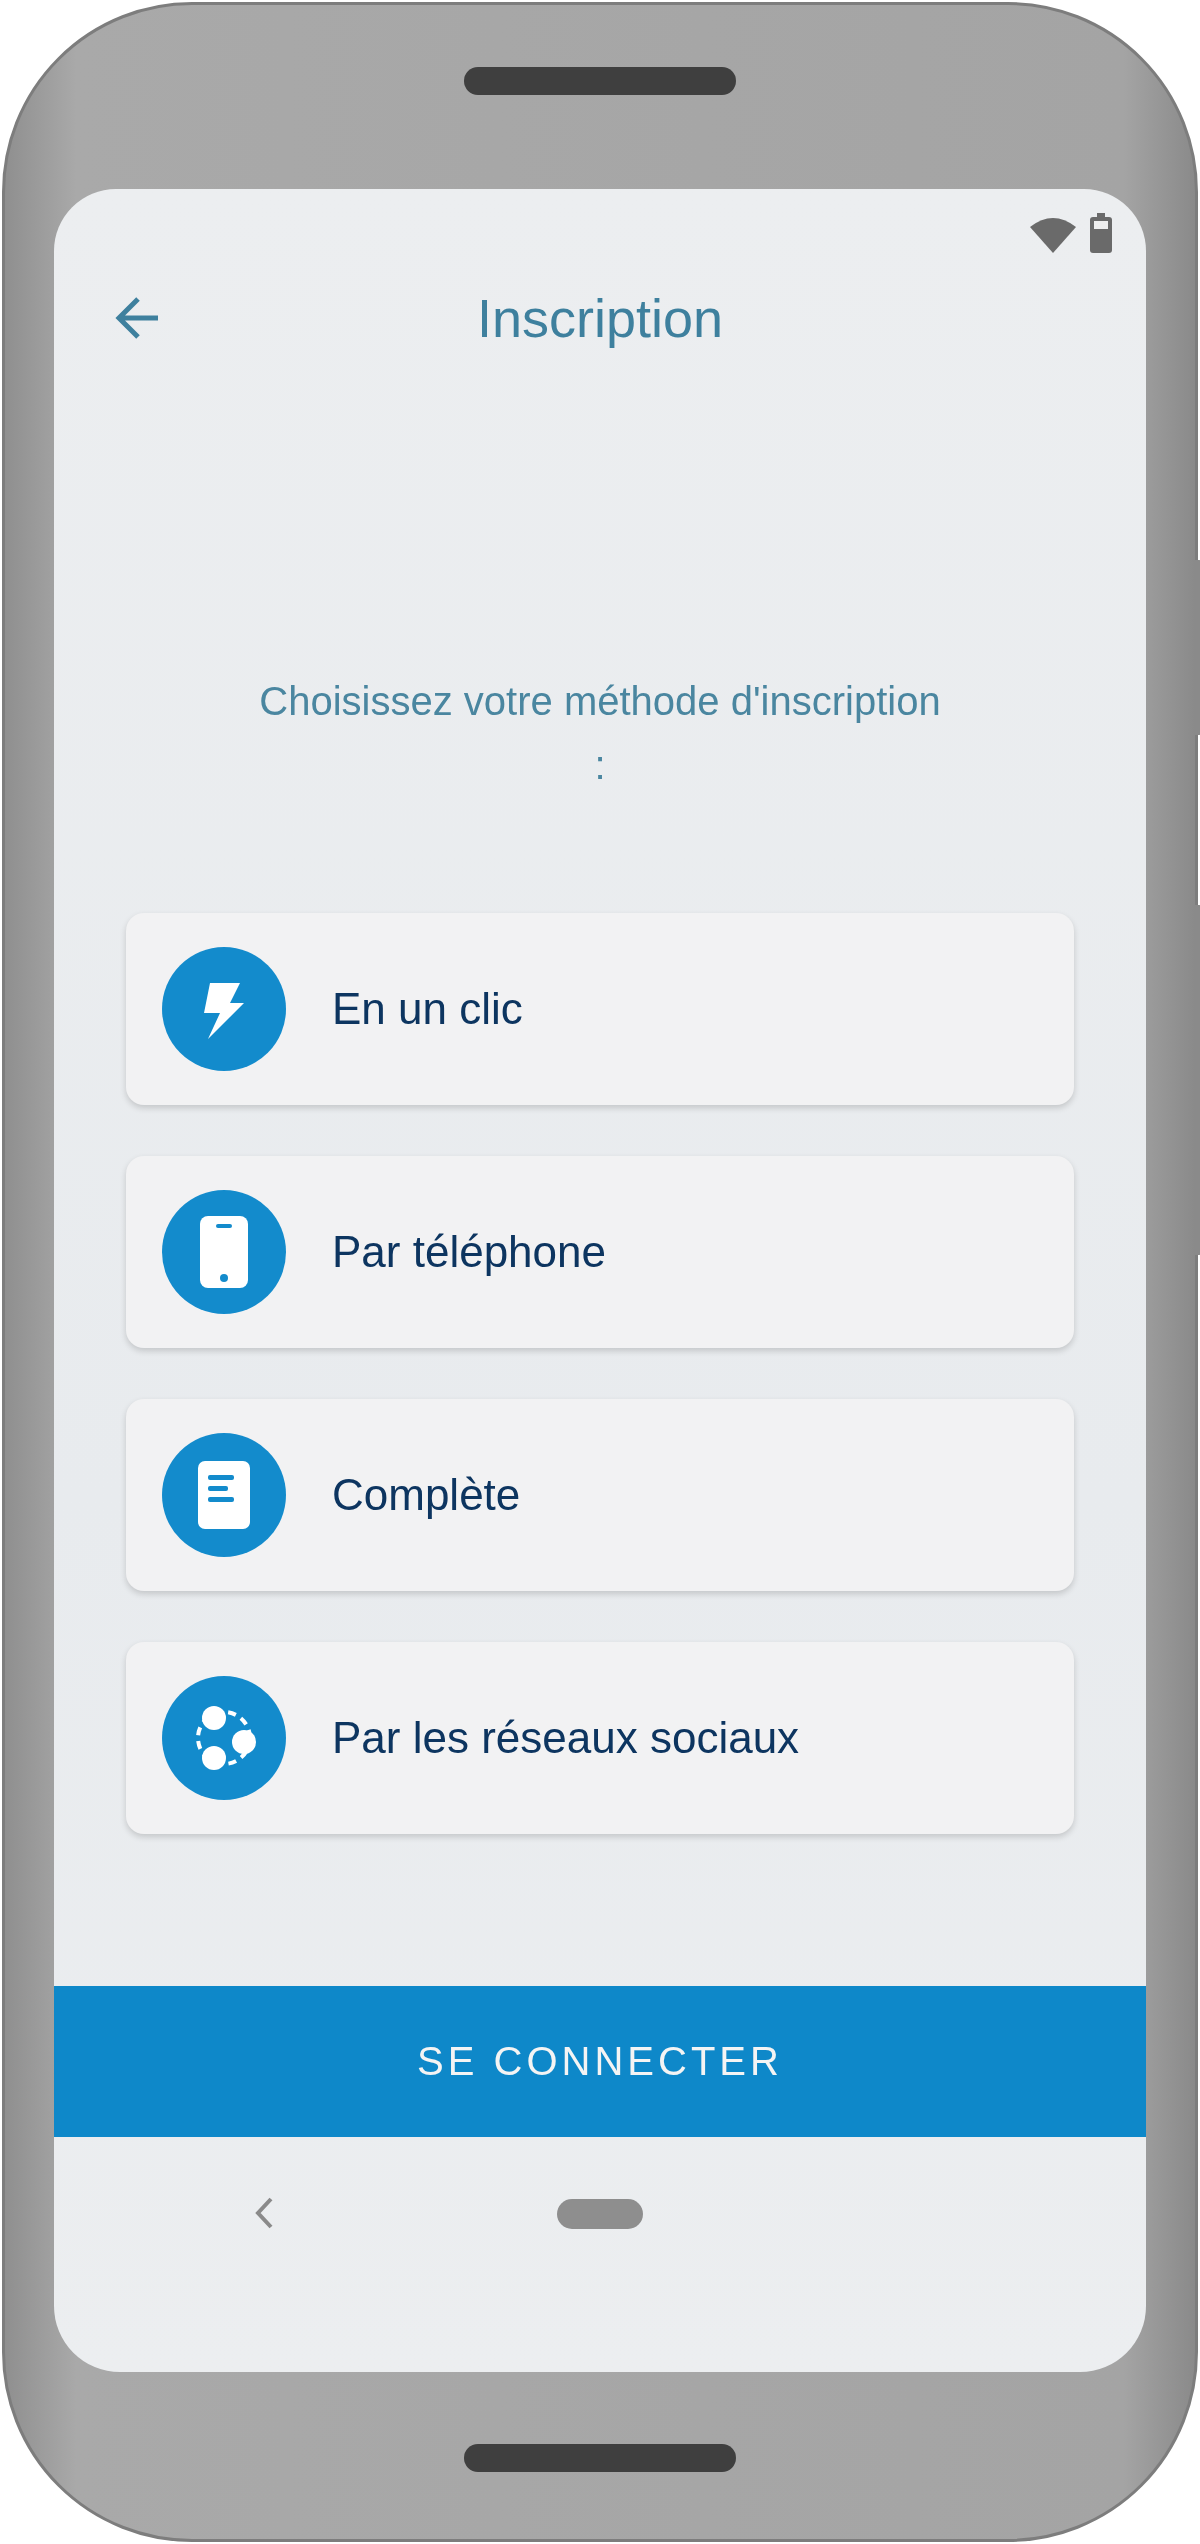 The image size is (1200, 2544). I want to click on login-button: SE CONNECTER, so click(600, 2061).